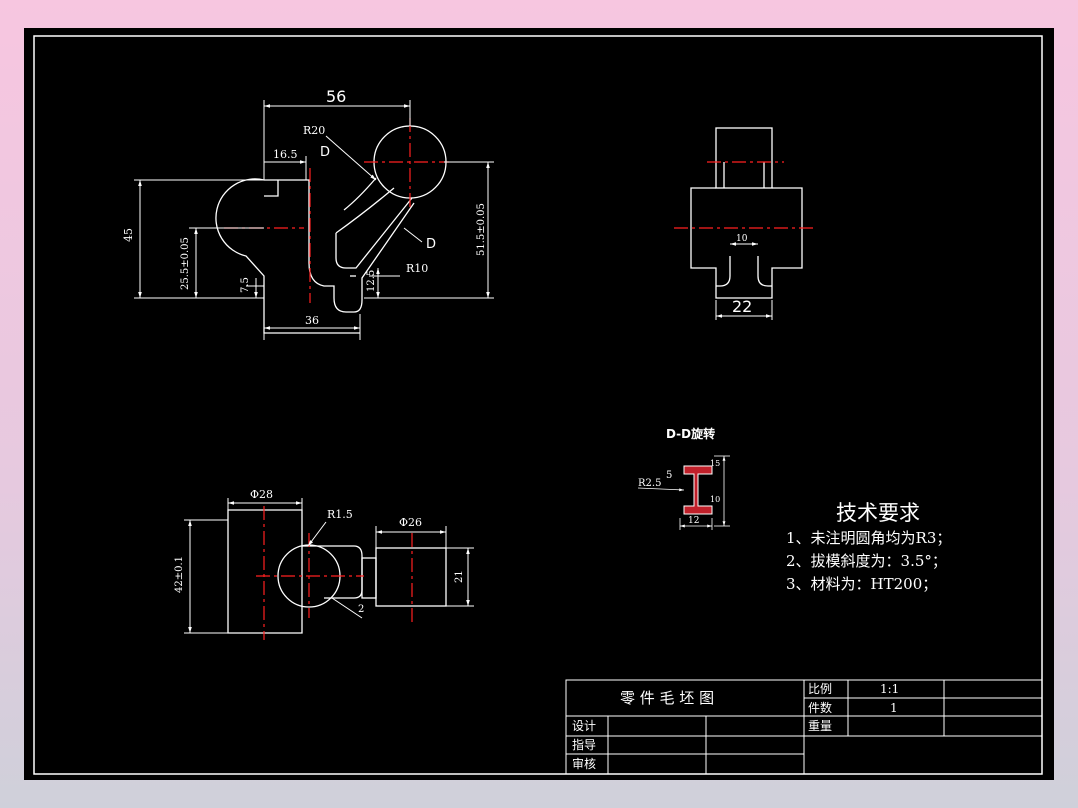 The width and height of the screenshot is (1078, 808). What do you see at coordinates (744, 195) in the screenshot?
I see `side-view-centerlines` at bounding box center [744, 195].